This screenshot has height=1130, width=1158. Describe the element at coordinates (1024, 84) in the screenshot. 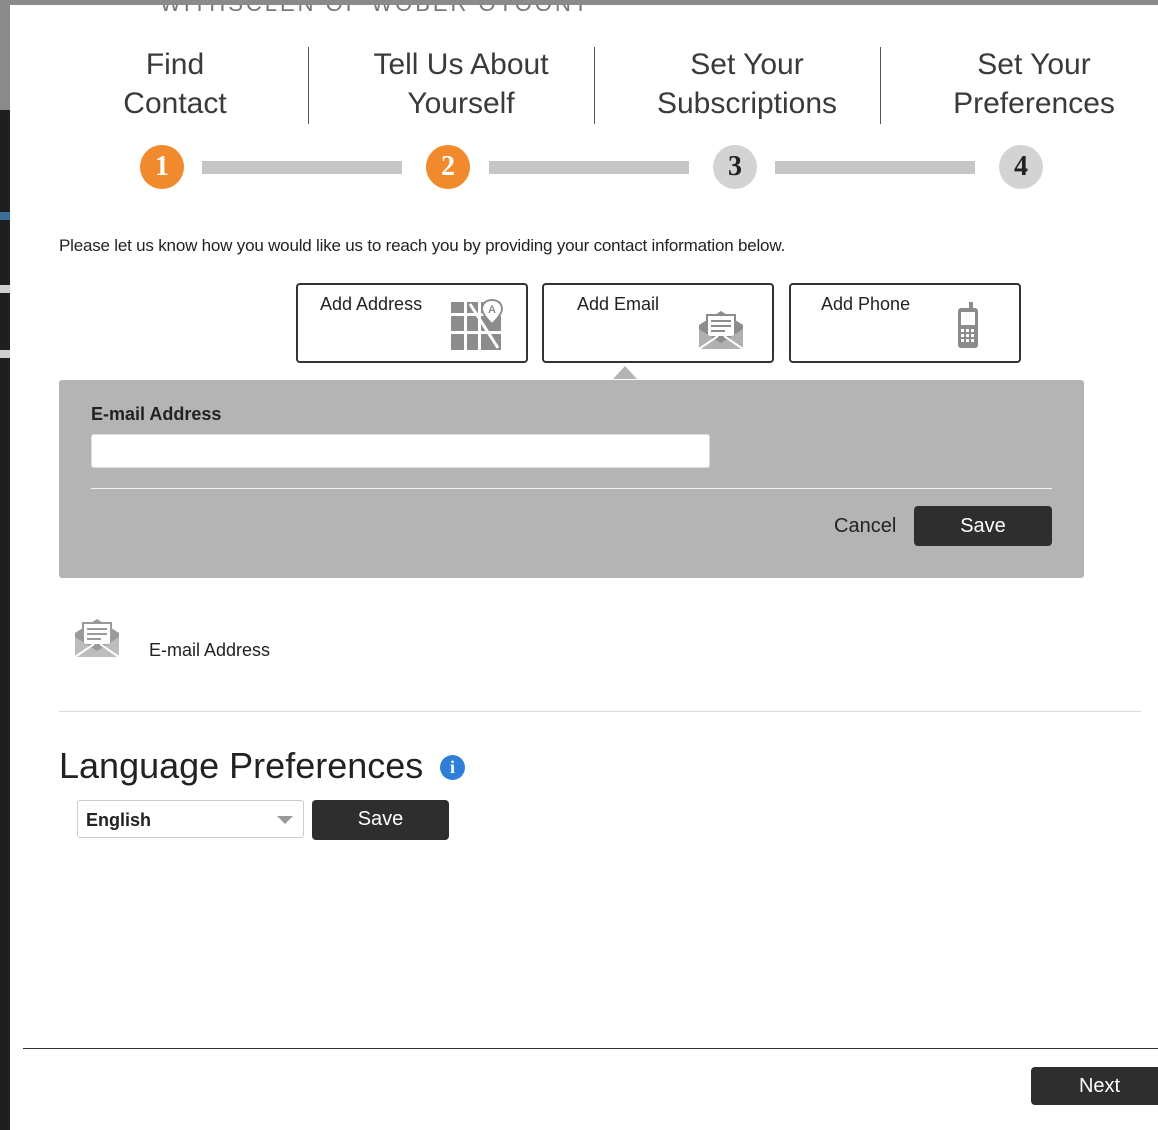

I see `step-set-your-preferences: Set Your Preferences` at that location.